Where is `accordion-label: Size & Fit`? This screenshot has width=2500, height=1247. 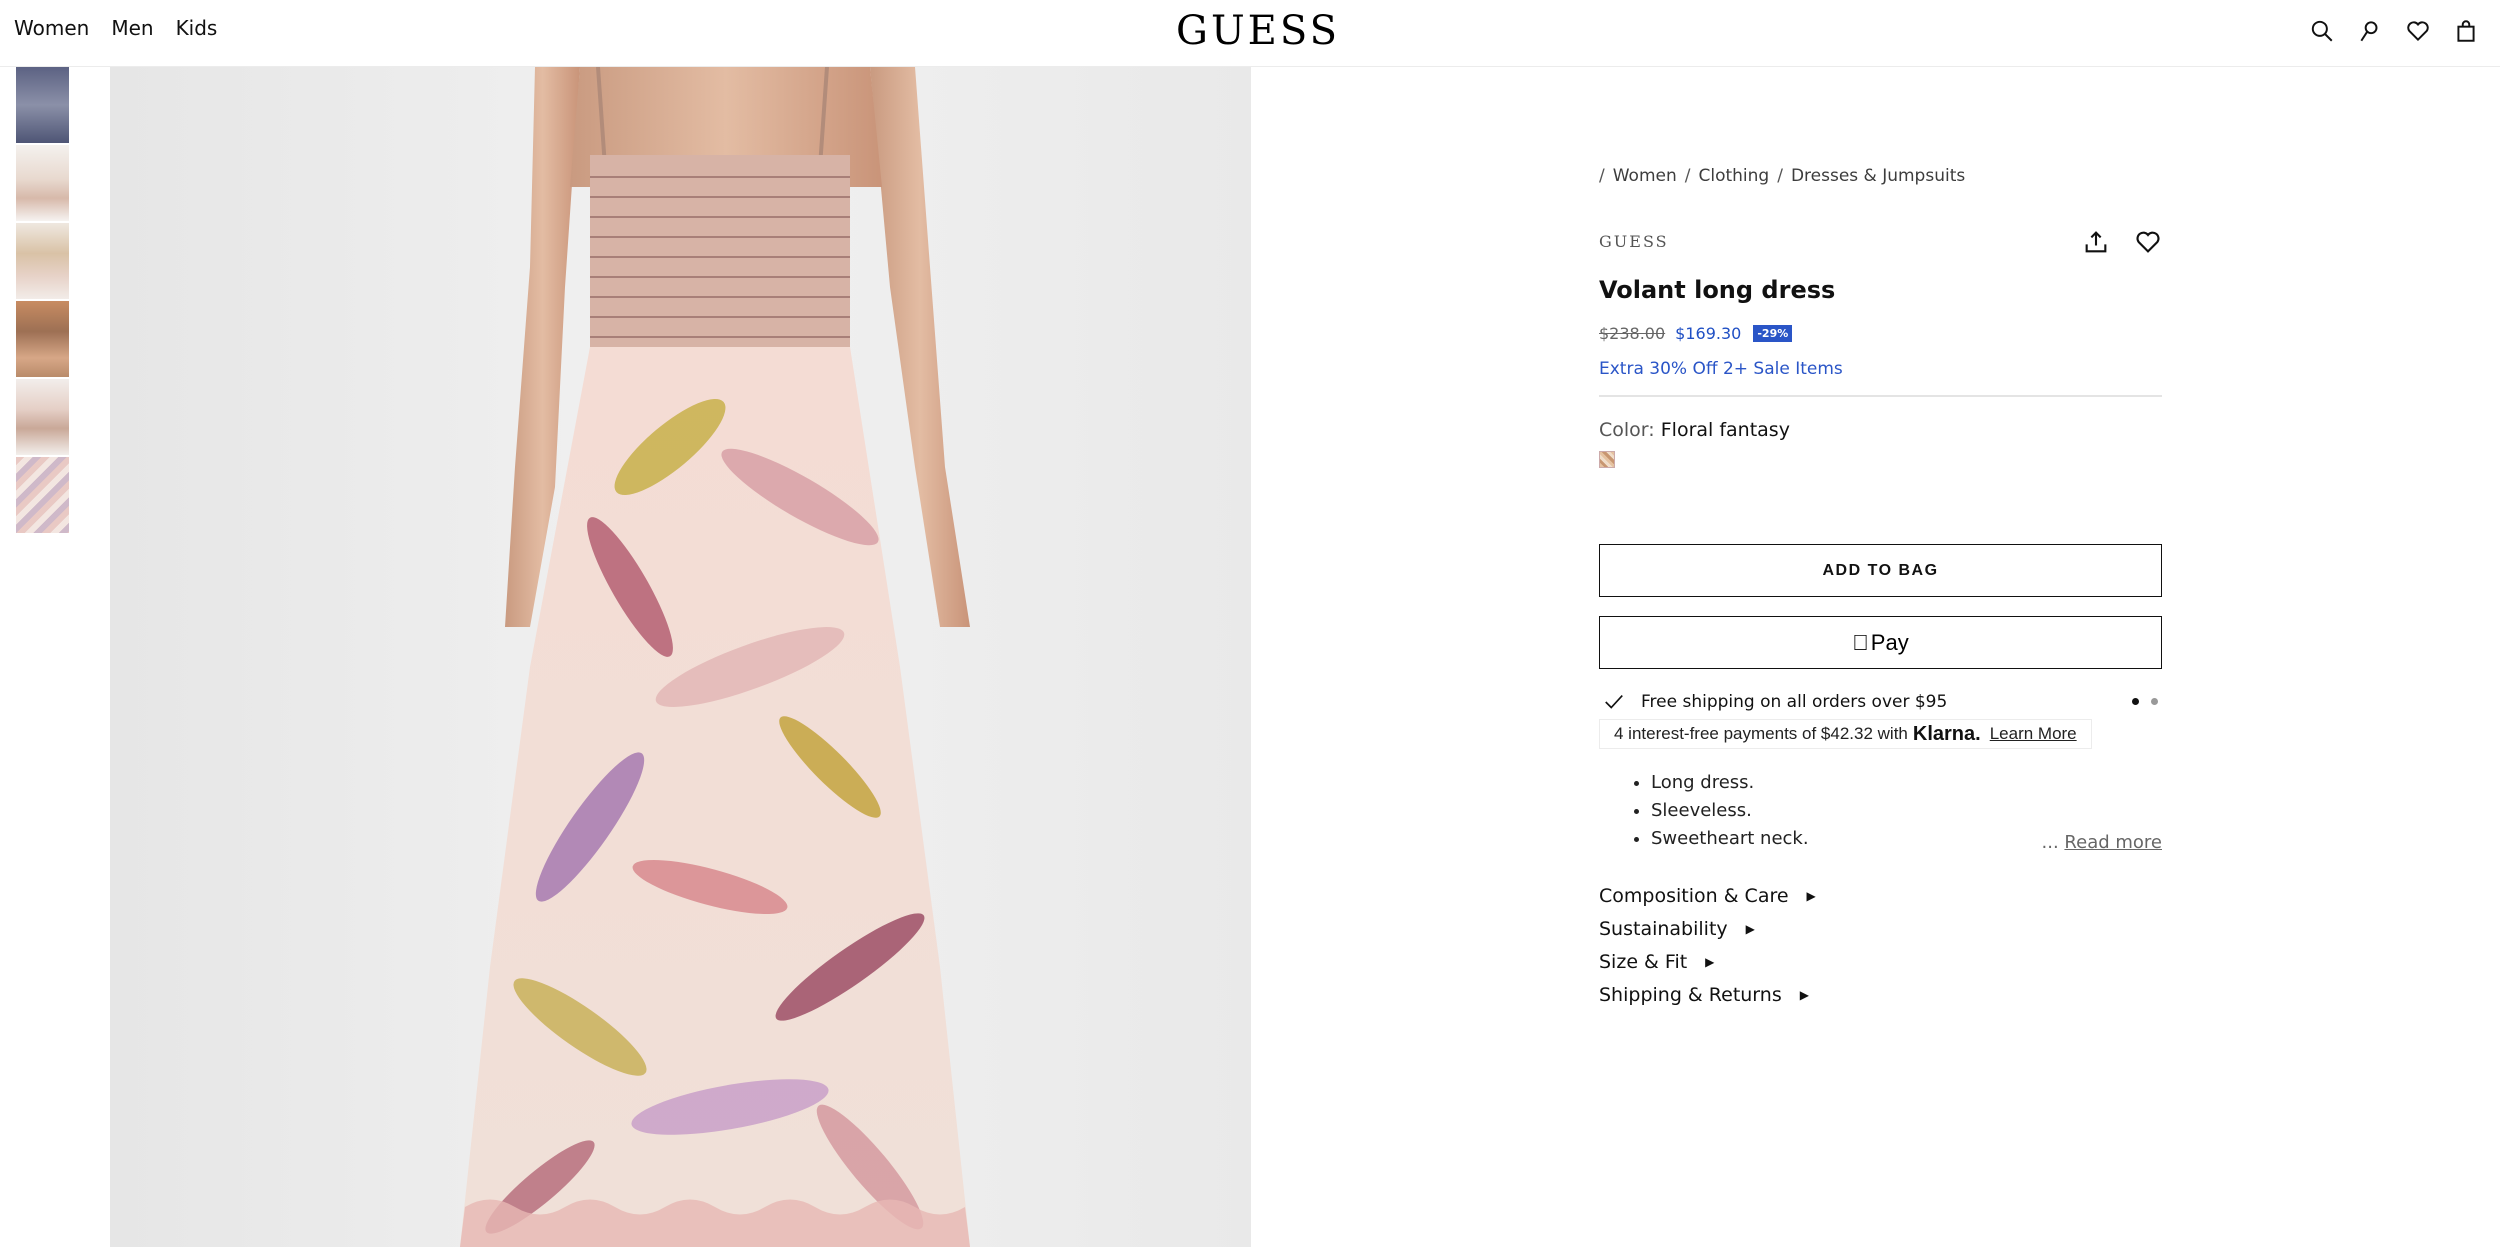
accordion-label: Size & Fit is located at coordinates (1643, 961).